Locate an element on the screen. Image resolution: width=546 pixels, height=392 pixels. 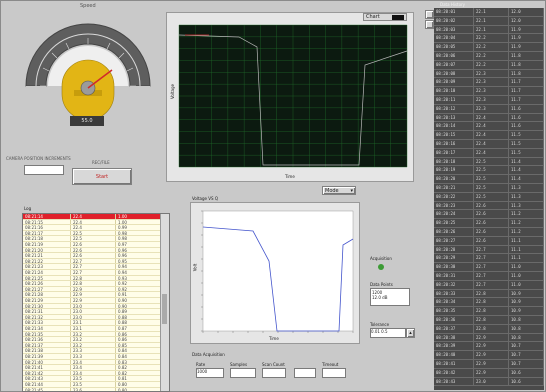
samples-label: Samples is located at coordinates (239, 364).